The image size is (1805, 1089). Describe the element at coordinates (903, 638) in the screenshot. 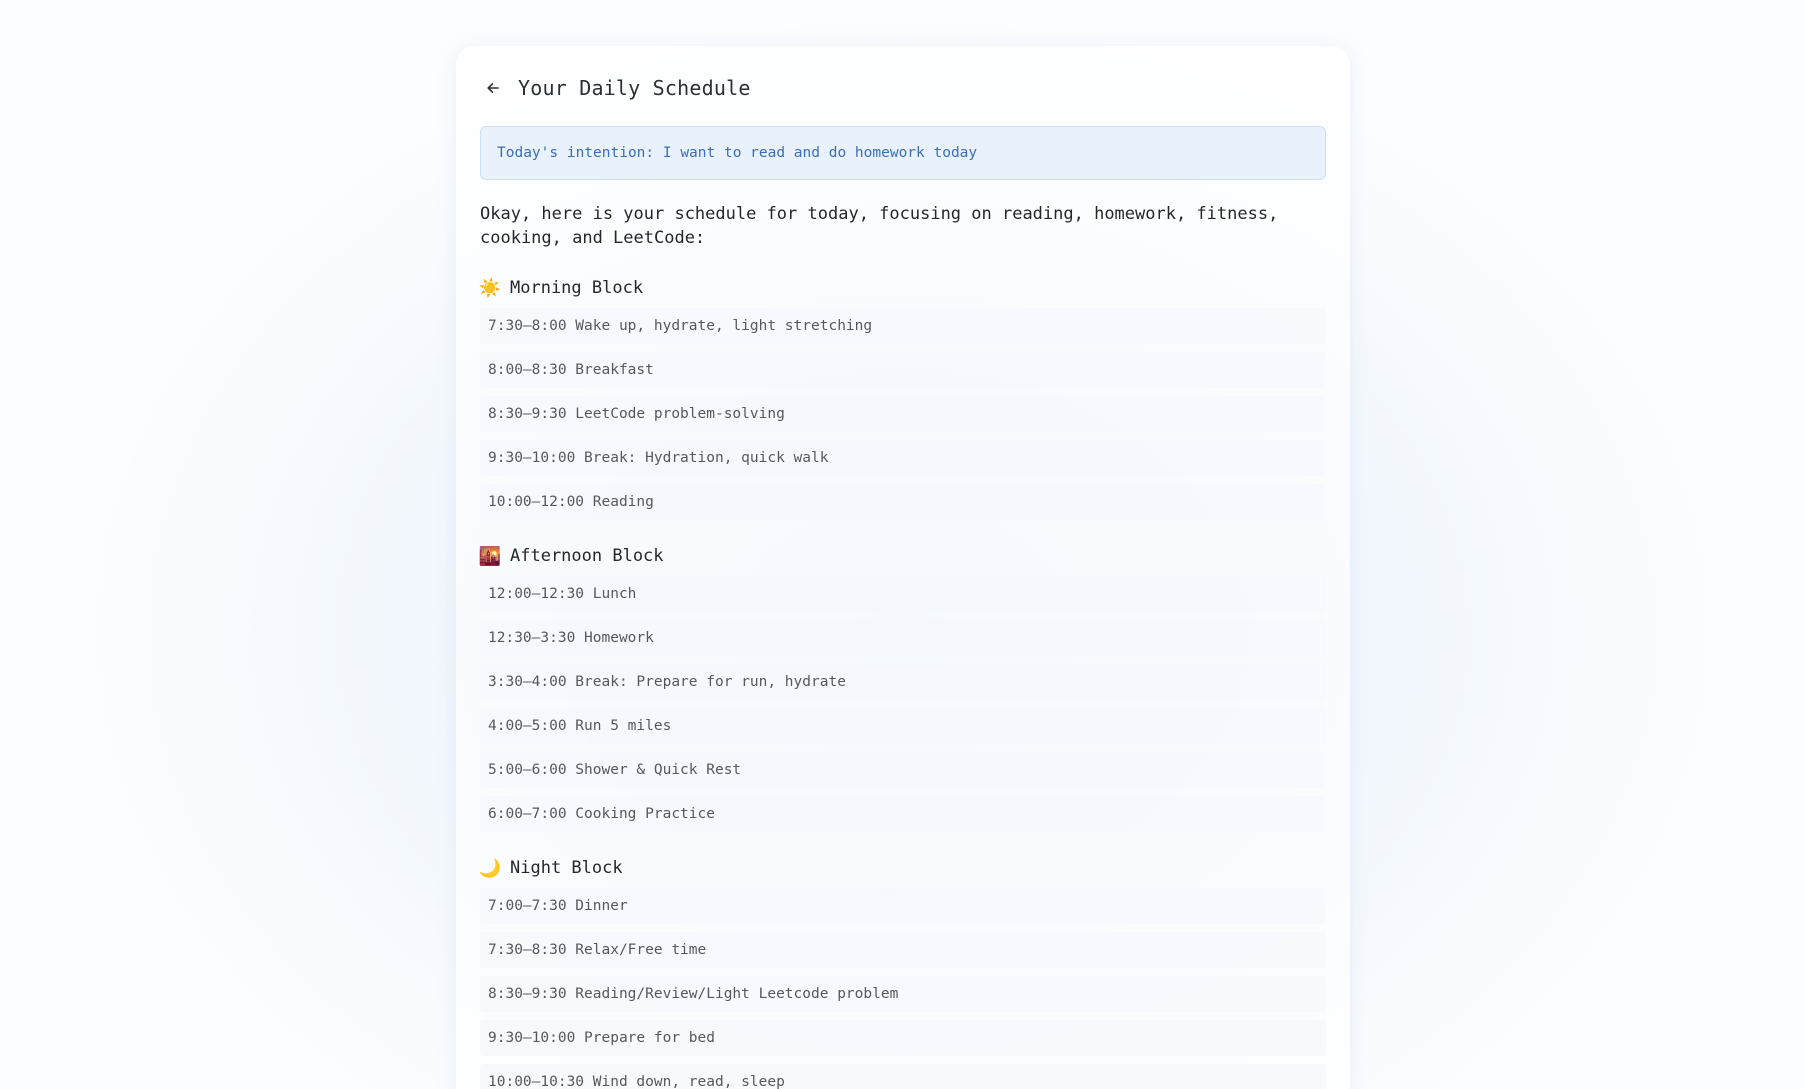

I see `schedule-item: 12:30–3:30 Homework` at that location.